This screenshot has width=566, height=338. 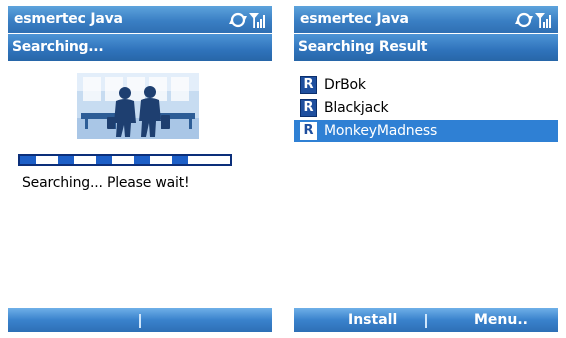 What do you see at coordinates (356, 108) in the screenshot?
I see `result-label: Blackjack` at bounding box center [356, 108].